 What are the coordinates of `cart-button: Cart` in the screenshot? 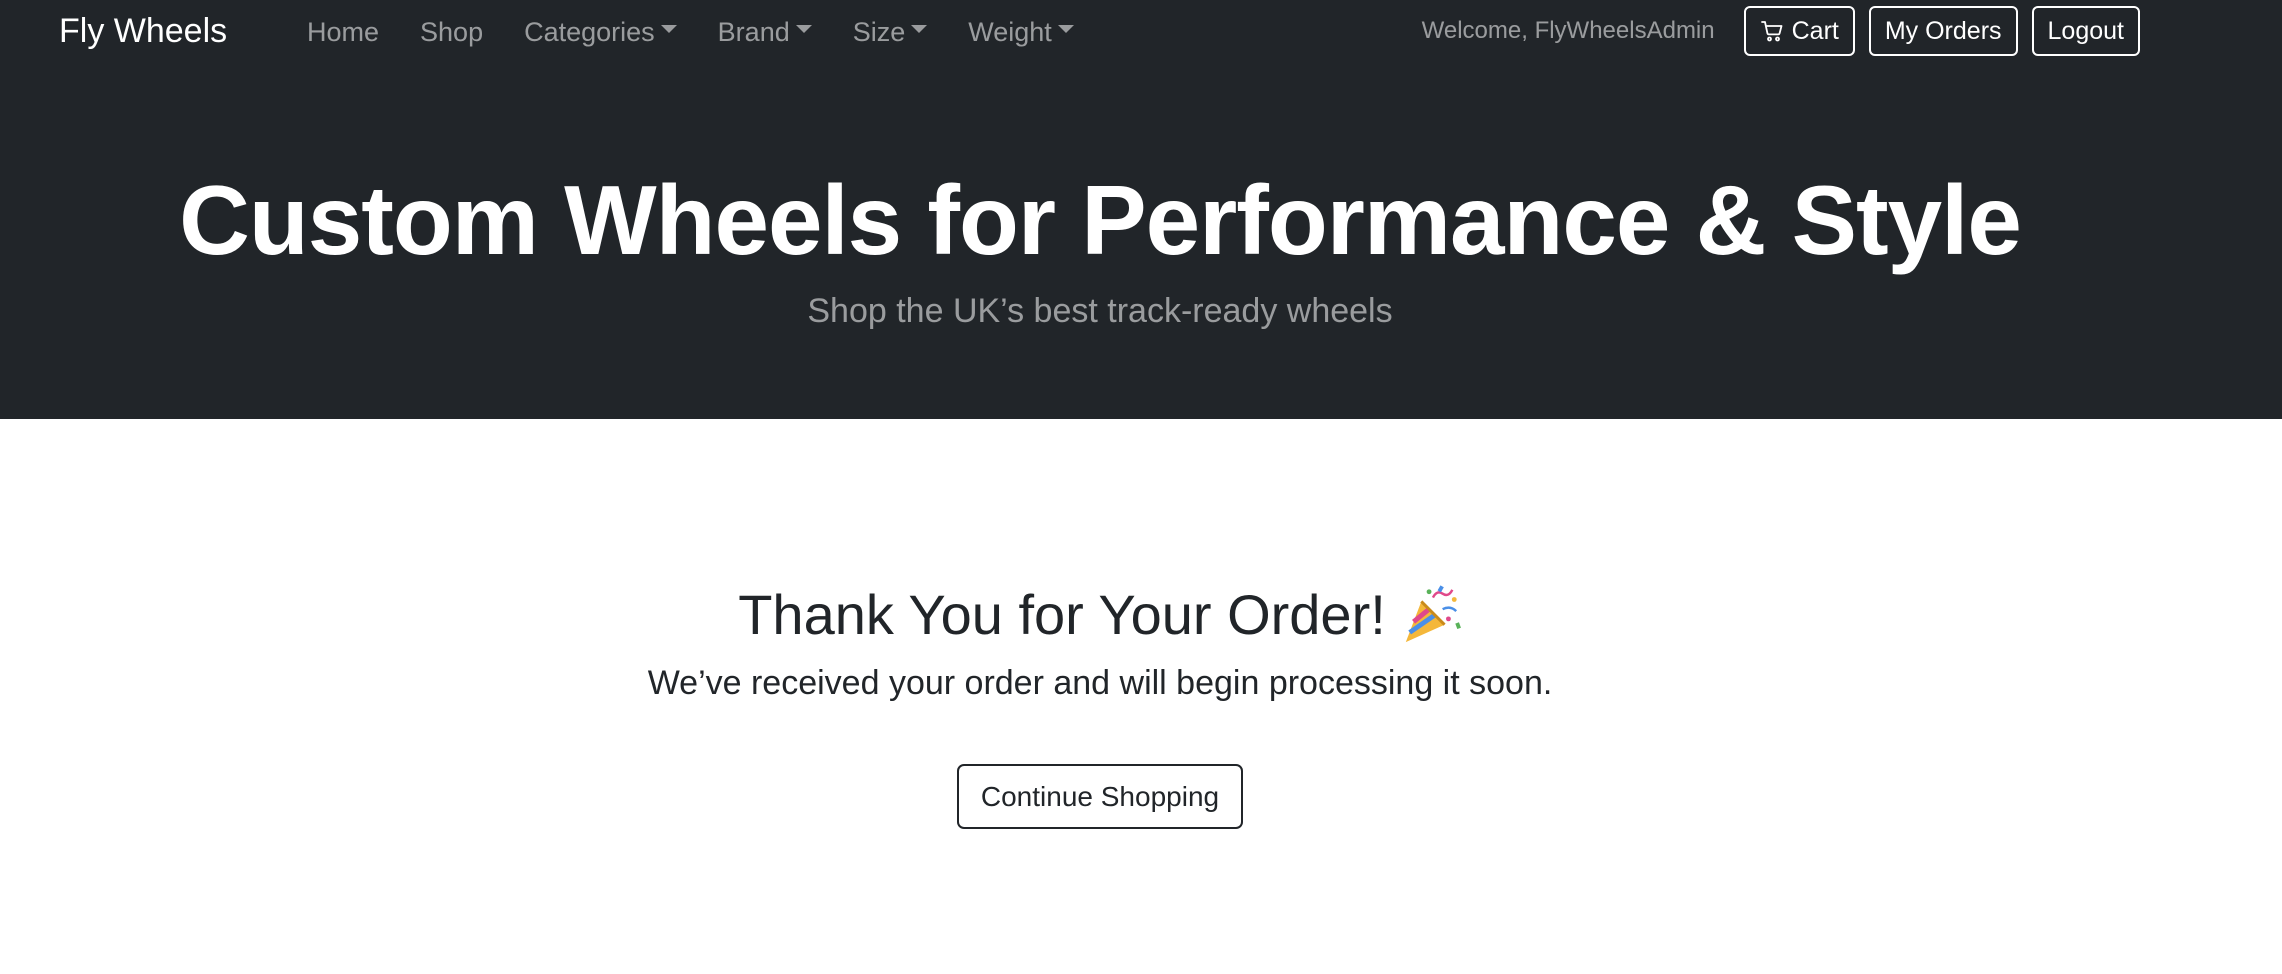 It's located at (1799, 31).